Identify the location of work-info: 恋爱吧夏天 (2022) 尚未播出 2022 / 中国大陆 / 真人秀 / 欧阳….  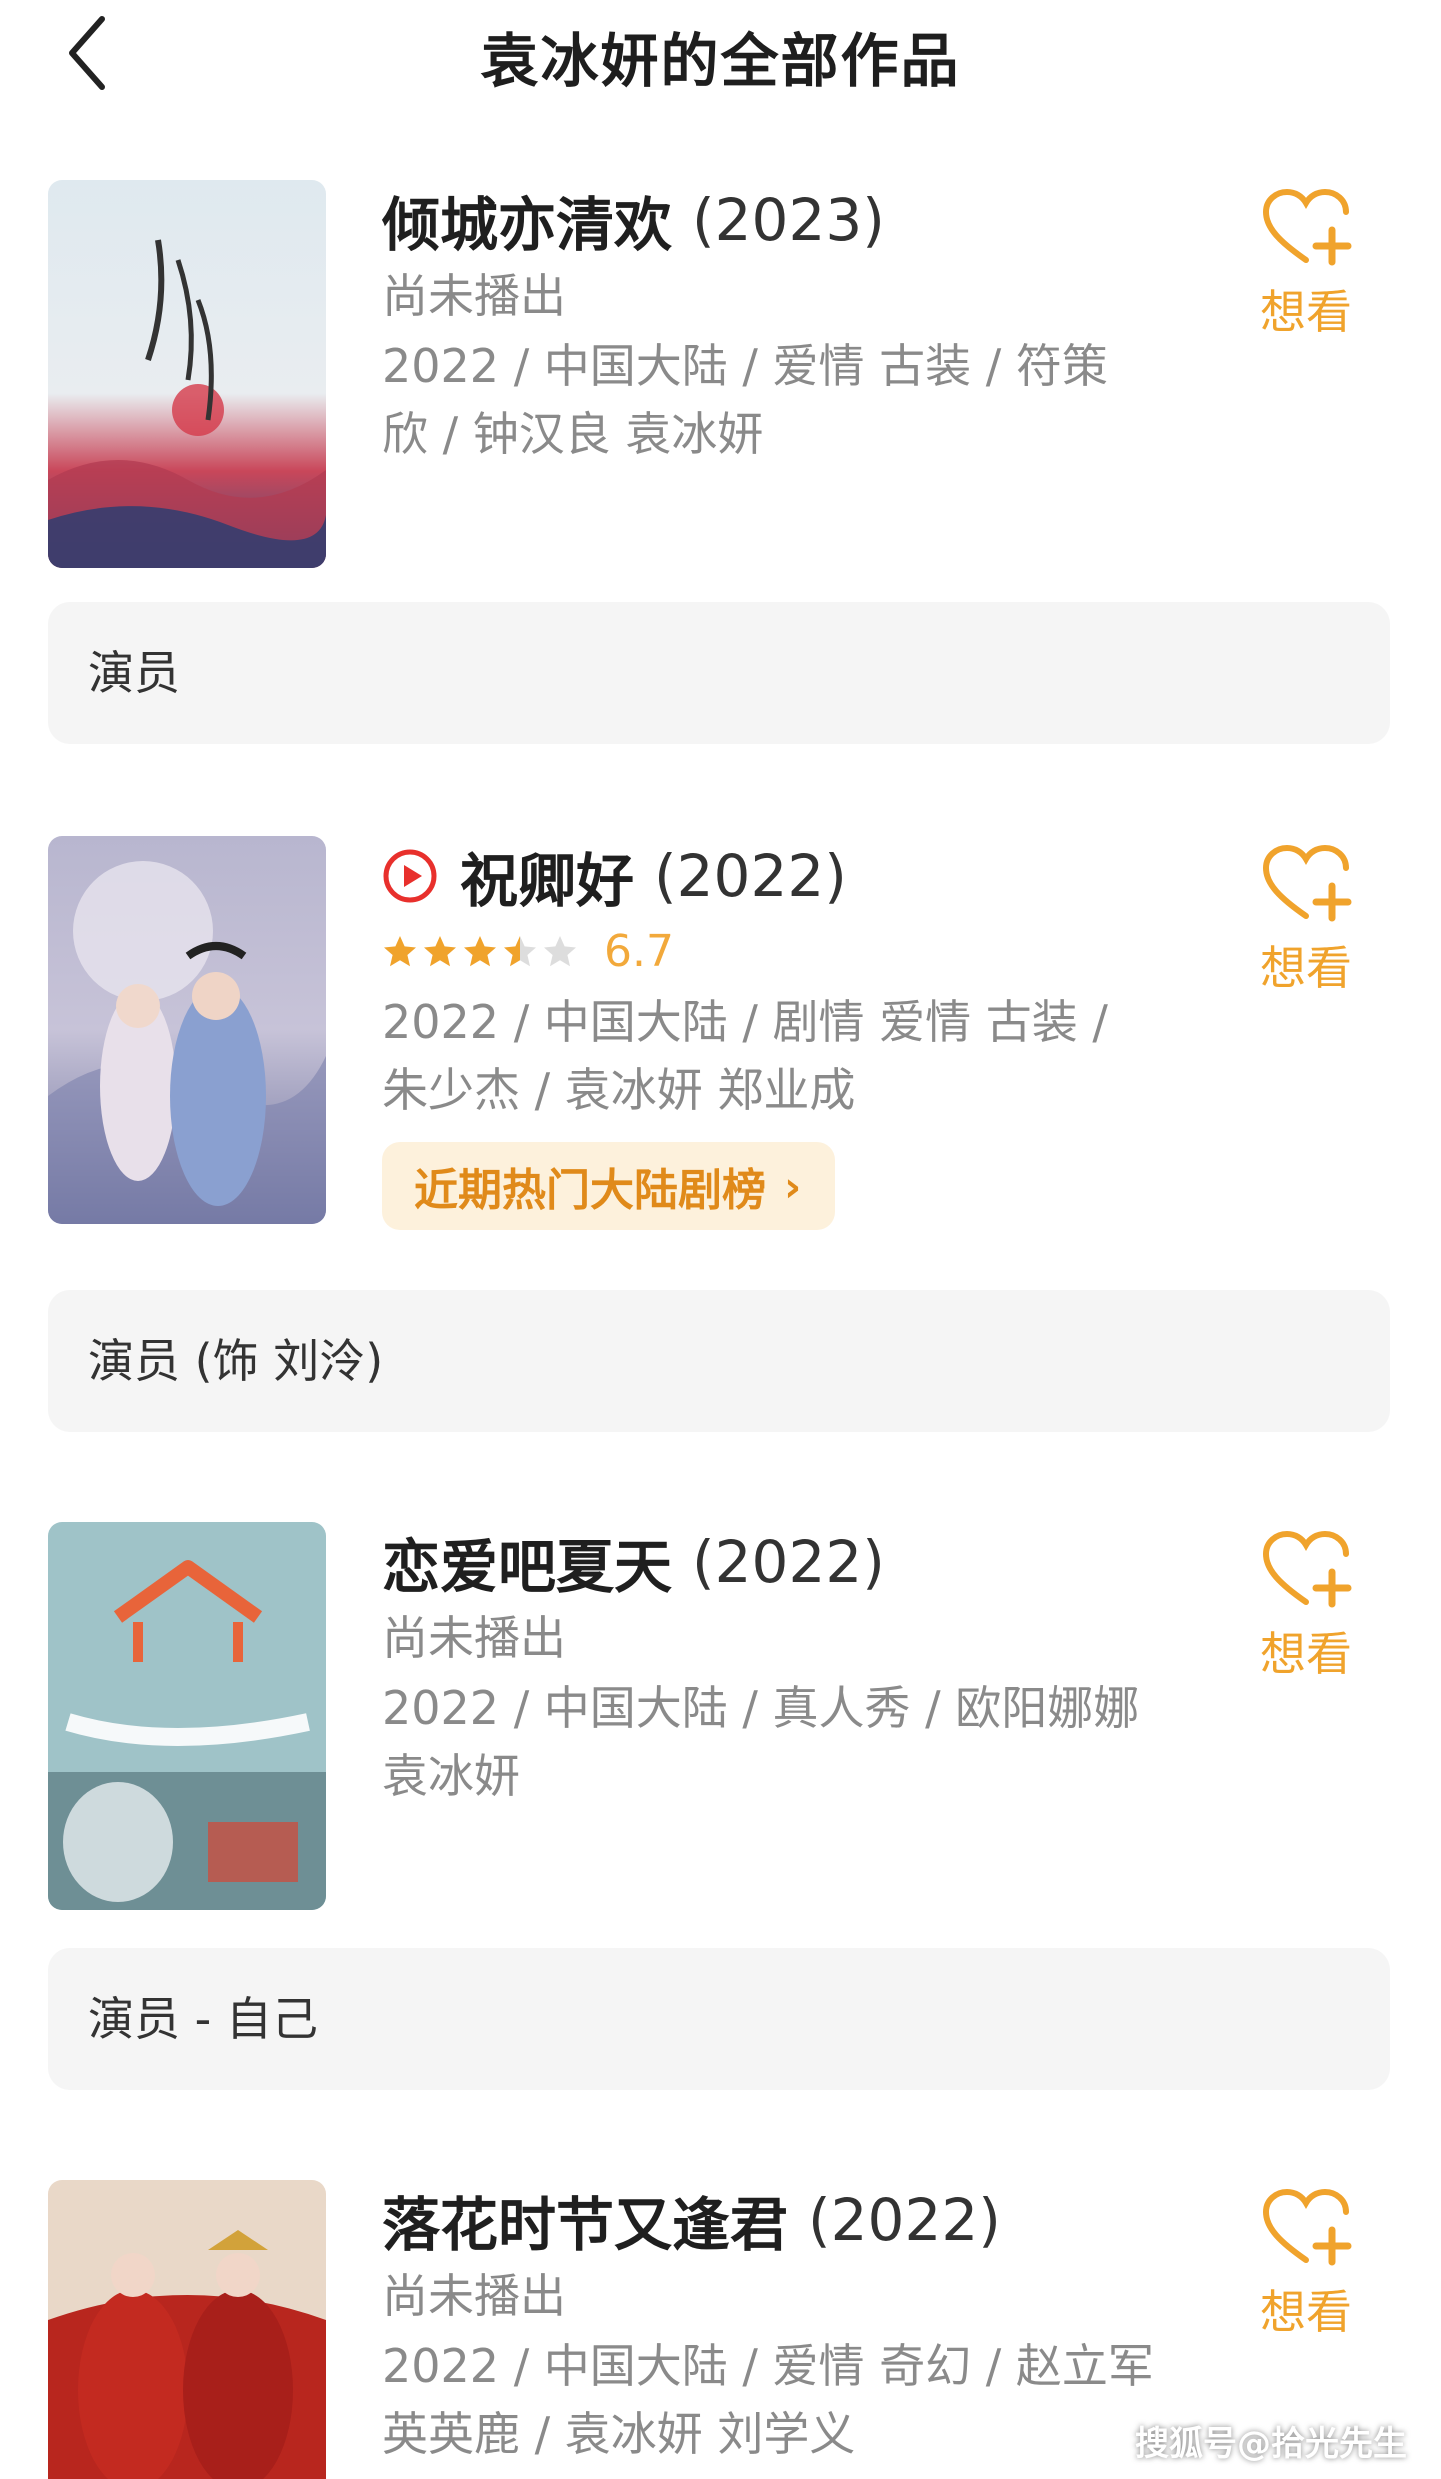
(782, 1666).